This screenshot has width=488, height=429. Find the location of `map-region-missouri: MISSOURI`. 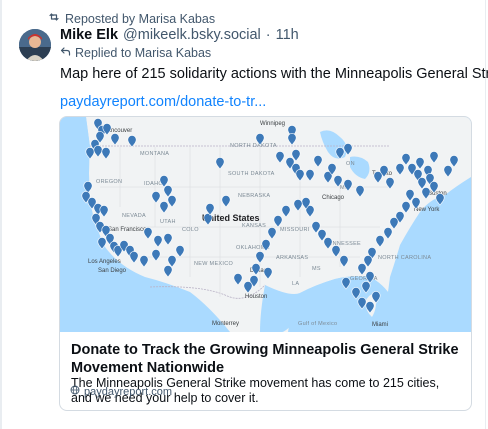

map-region-missouri: MISSOURI is located at coordinates (295, 230).